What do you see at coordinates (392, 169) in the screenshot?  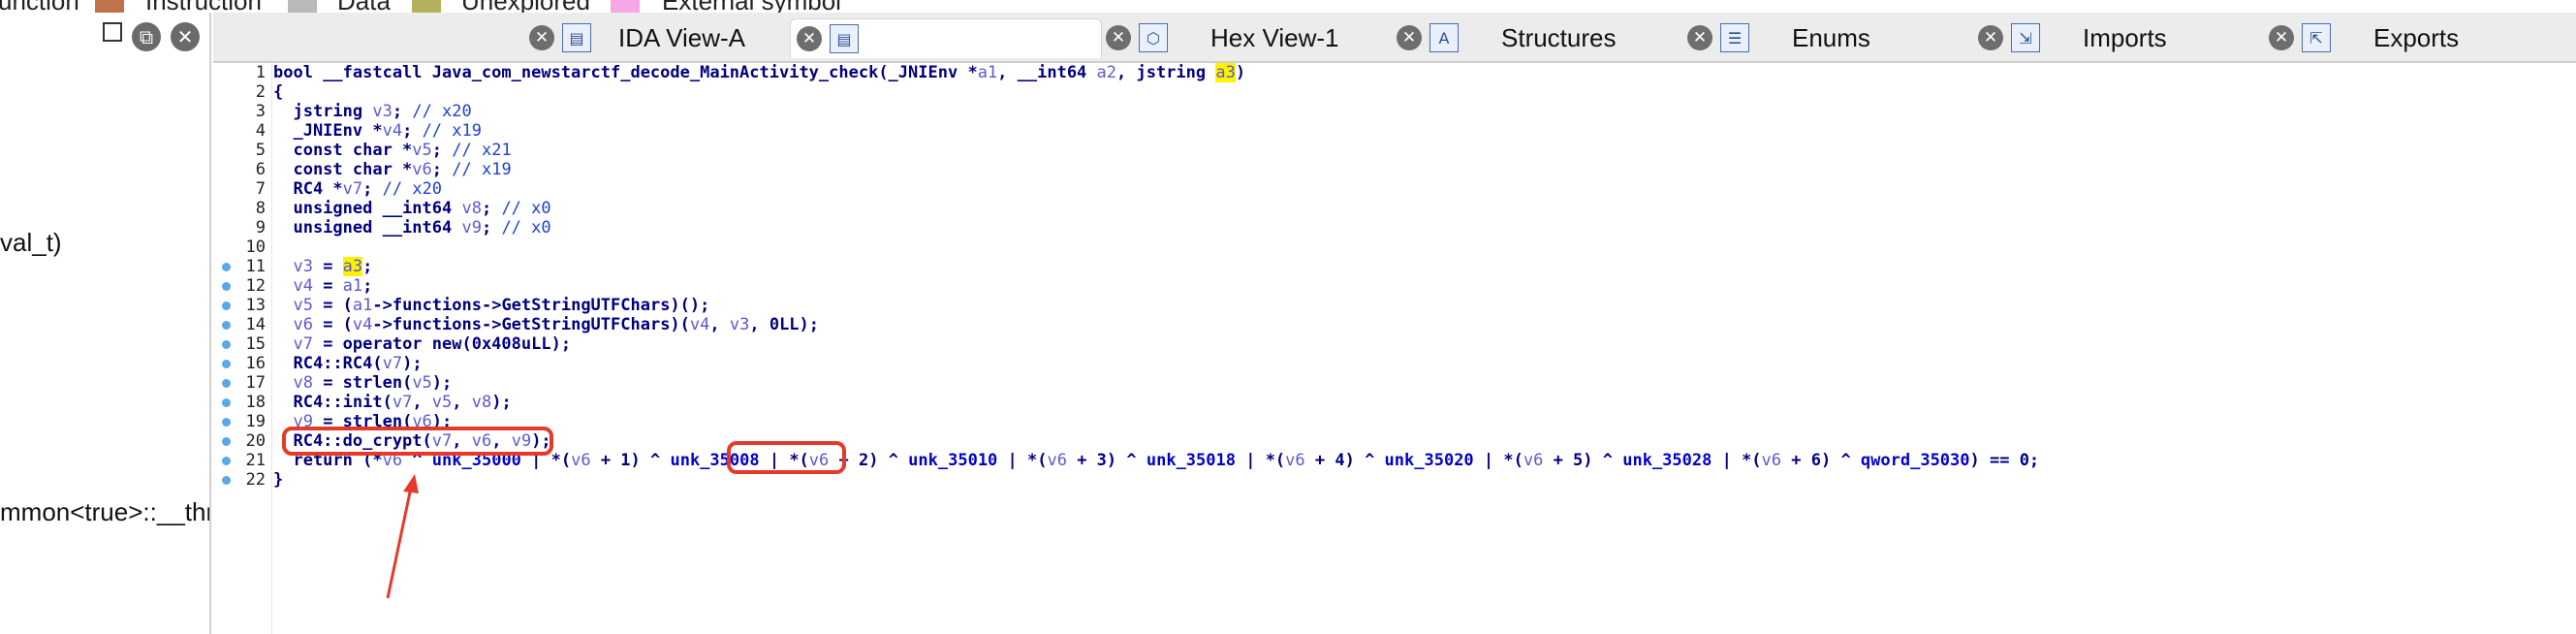 I see `code-text: const char *v6; // x19` at bounding box center [392, 169].